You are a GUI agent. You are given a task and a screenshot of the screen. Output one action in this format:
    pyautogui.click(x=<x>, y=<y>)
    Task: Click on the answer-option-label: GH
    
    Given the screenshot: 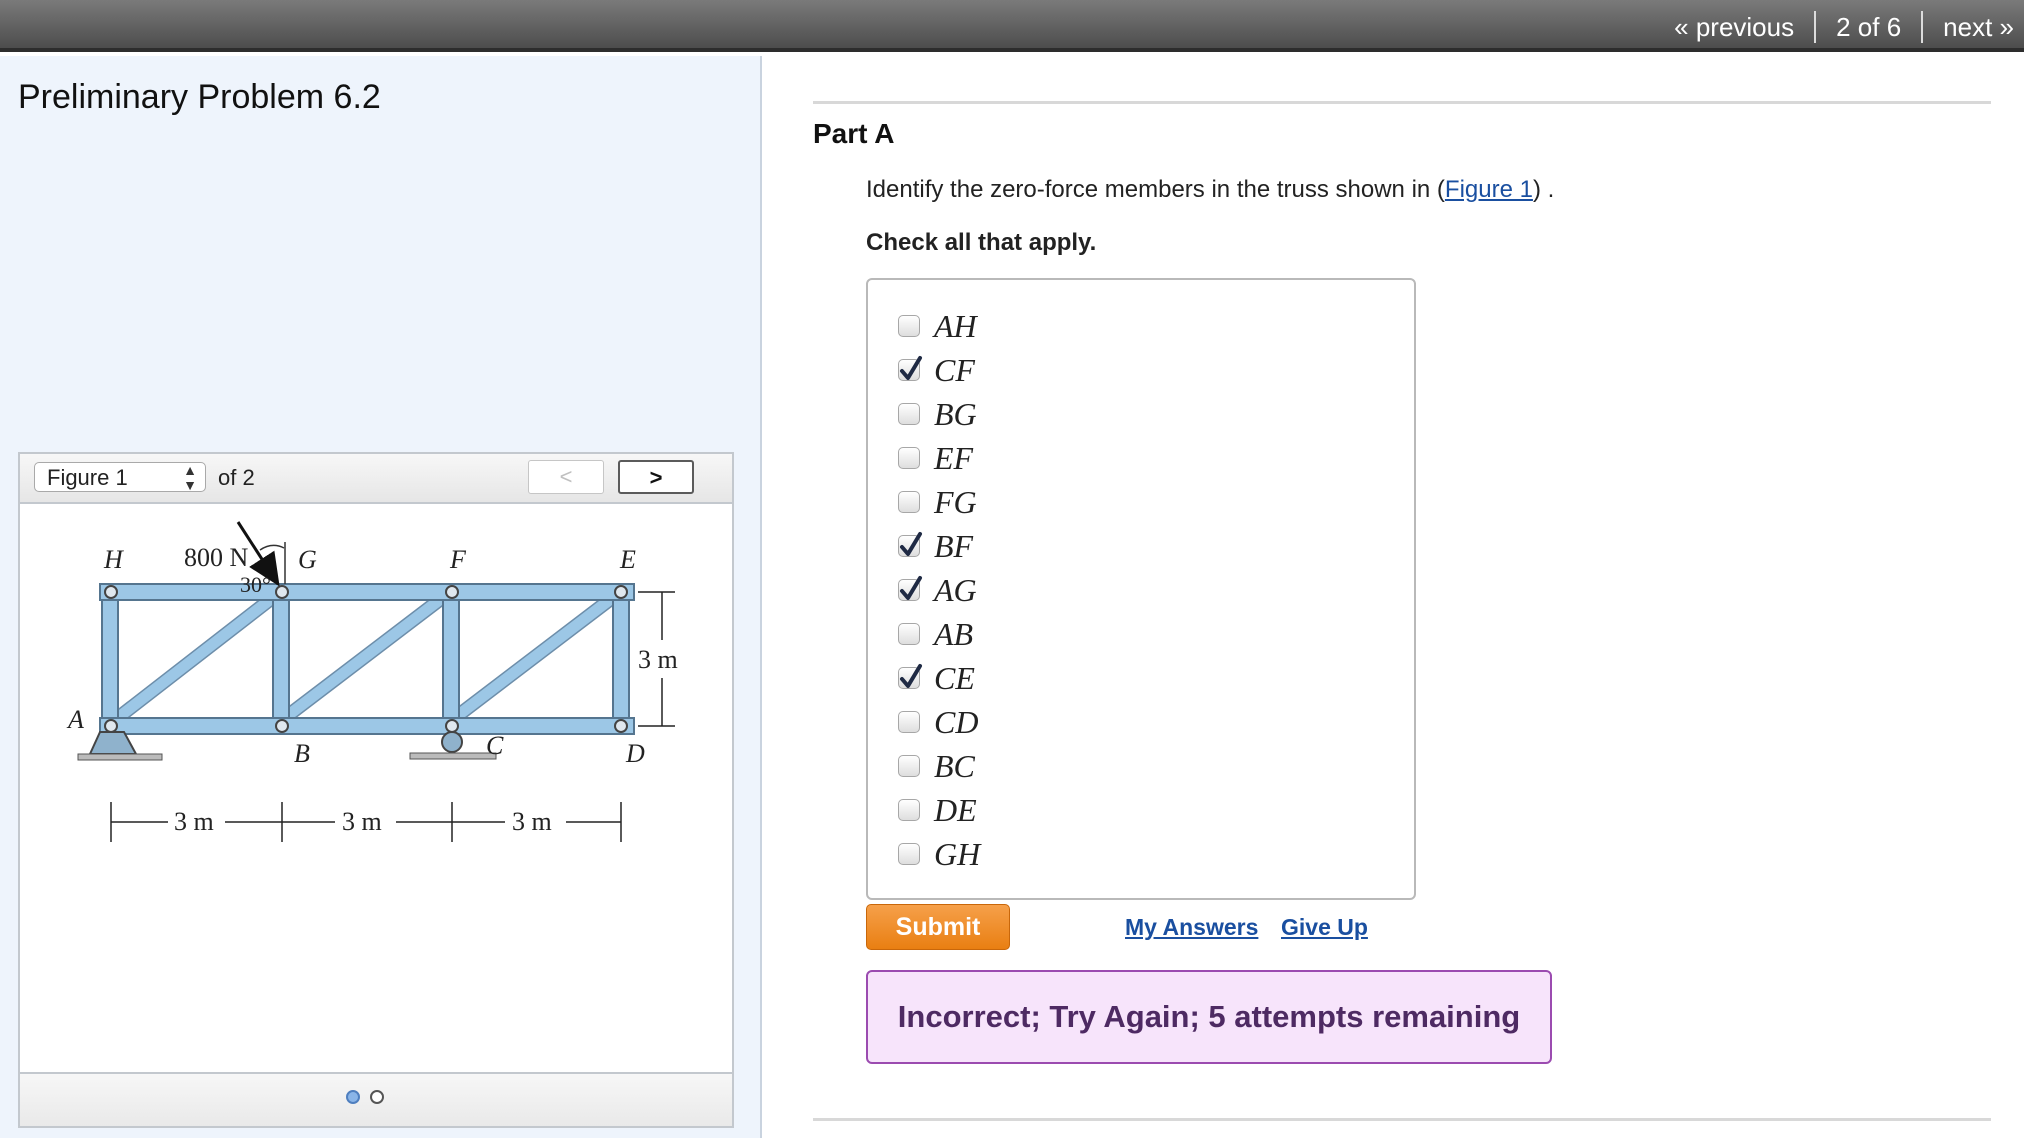 What is the action you would take?
    pyautogui.click(x=957, y=853)
    